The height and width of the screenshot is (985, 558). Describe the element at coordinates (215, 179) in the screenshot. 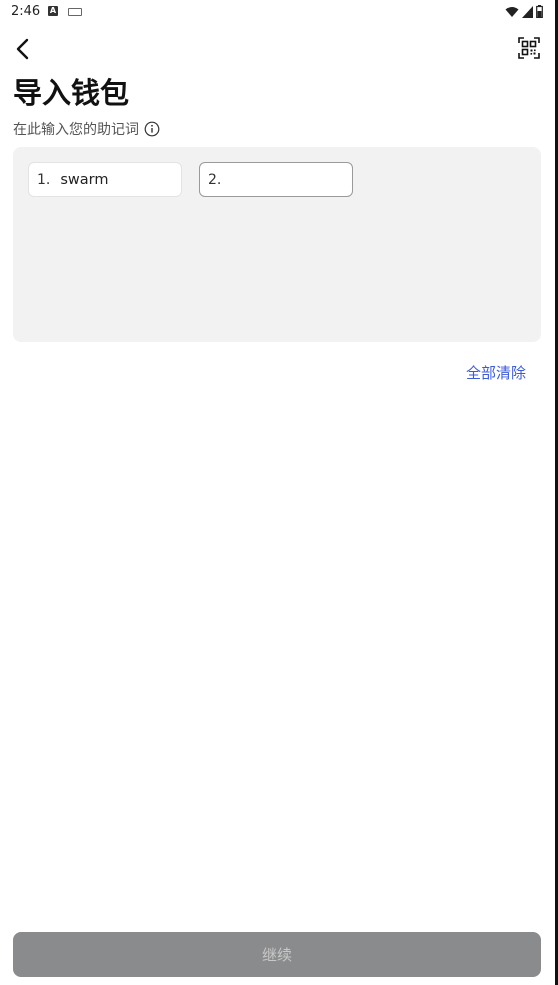

I see `word-index: 2.` at that location.